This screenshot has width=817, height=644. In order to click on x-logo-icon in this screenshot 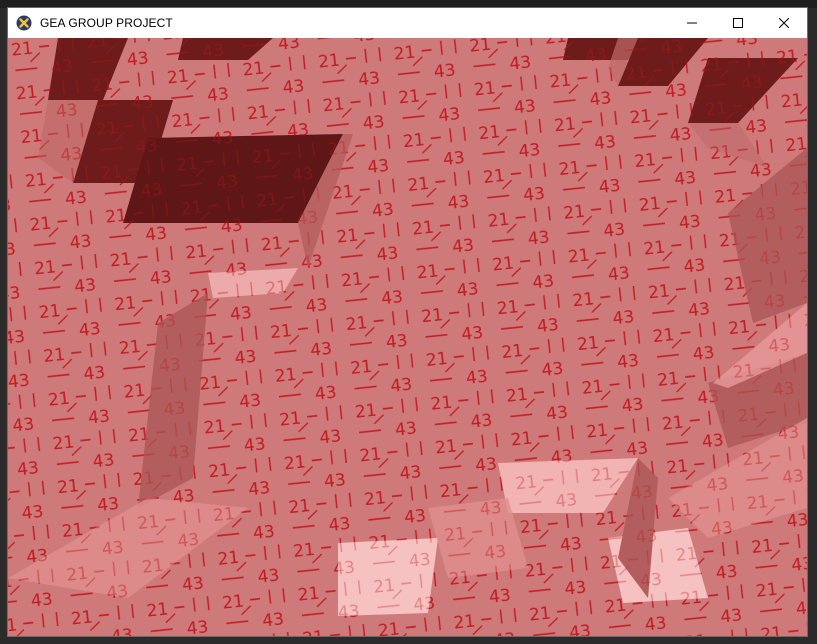, I will do `click(24, 23)`.